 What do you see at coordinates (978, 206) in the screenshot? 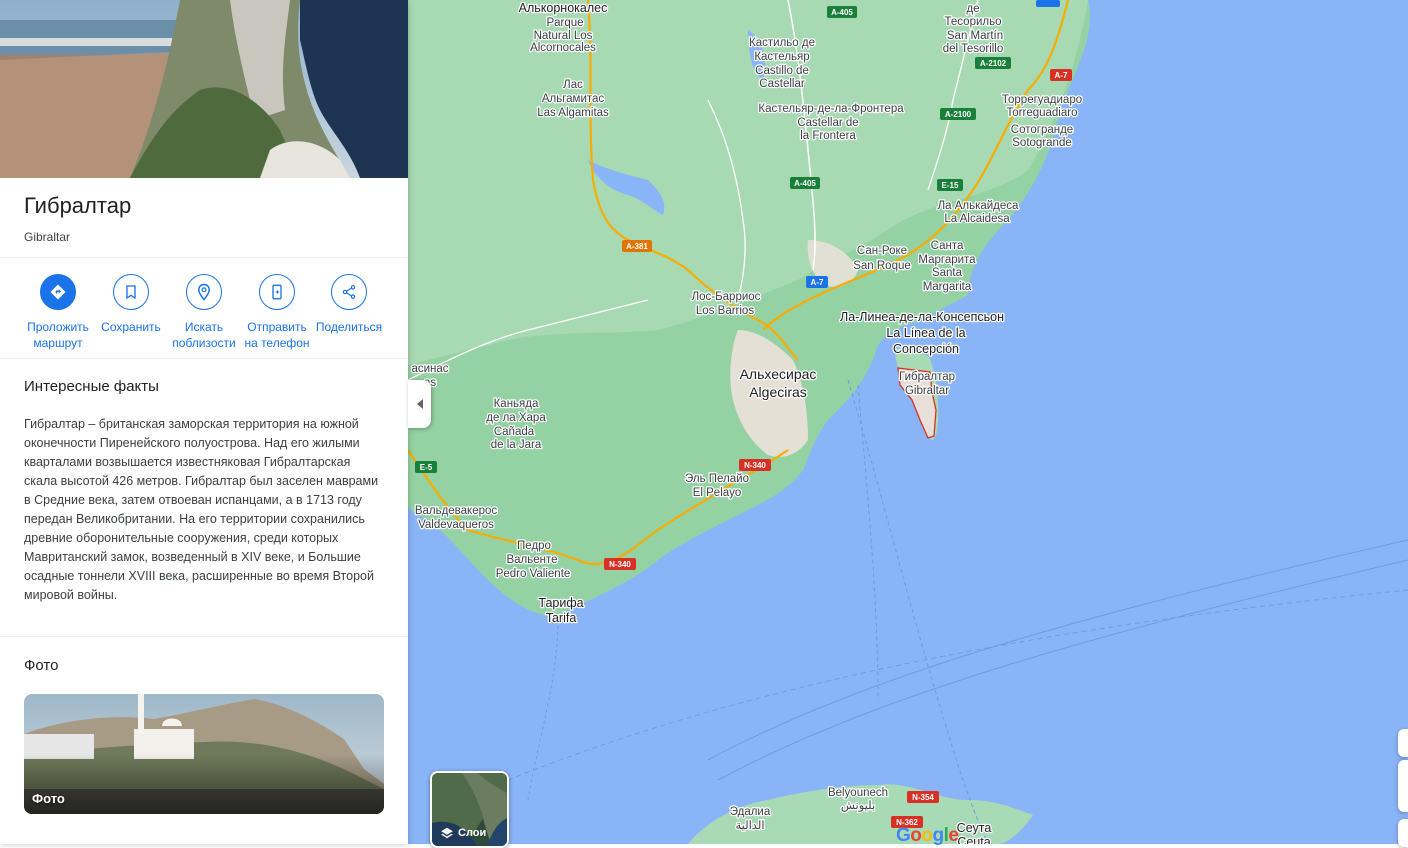
I see `map-label: Ла Алькайдеса` at bounding box center [978, 206].